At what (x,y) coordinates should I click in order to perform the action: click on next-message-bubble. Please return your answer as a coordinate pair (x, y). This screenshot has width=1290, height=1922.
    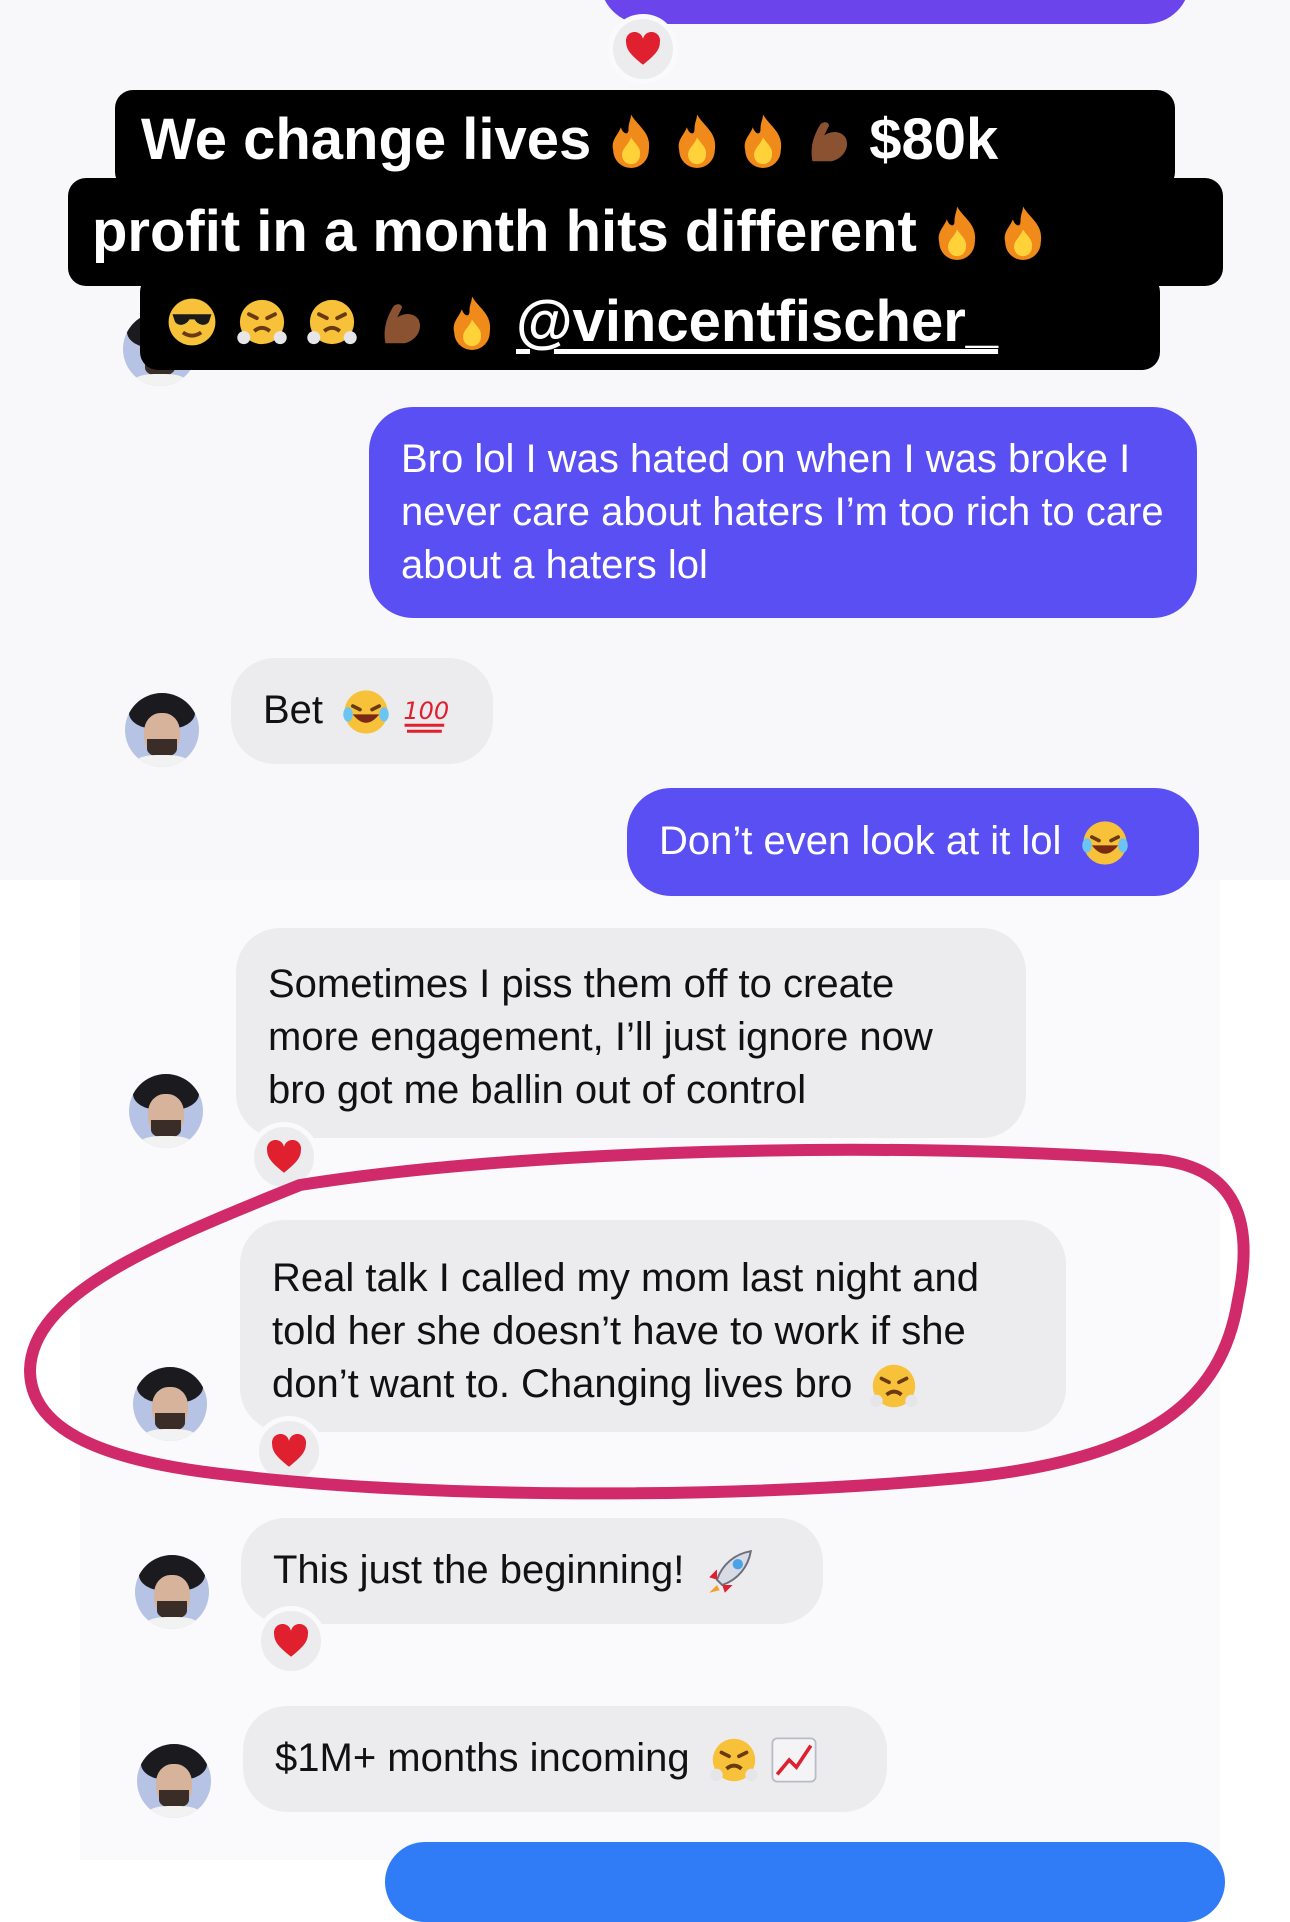
    Looking at the image, I should click on (805, 1882).